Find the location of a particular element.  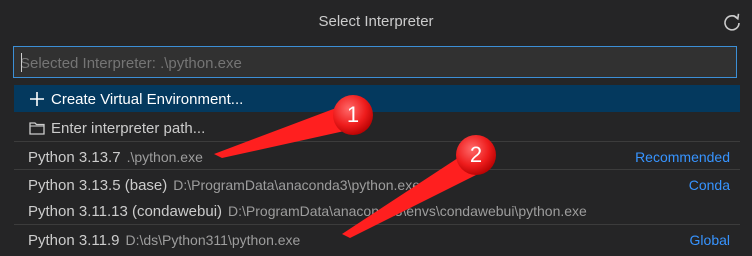

search-input is located at coordinates (375, 63).